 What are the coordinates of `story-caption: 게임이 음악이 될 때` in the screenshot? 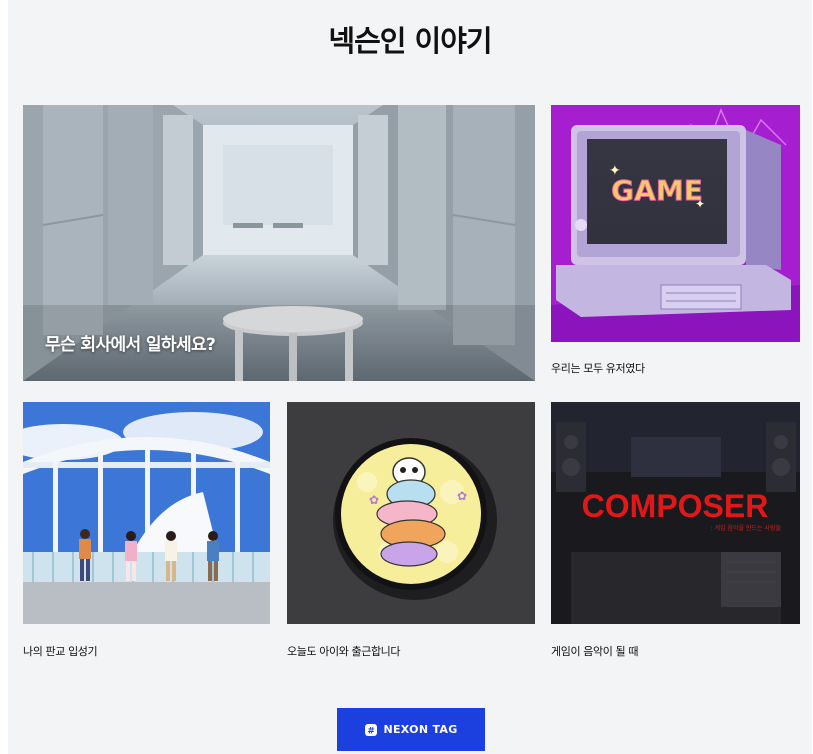 It's located at (595, 651).